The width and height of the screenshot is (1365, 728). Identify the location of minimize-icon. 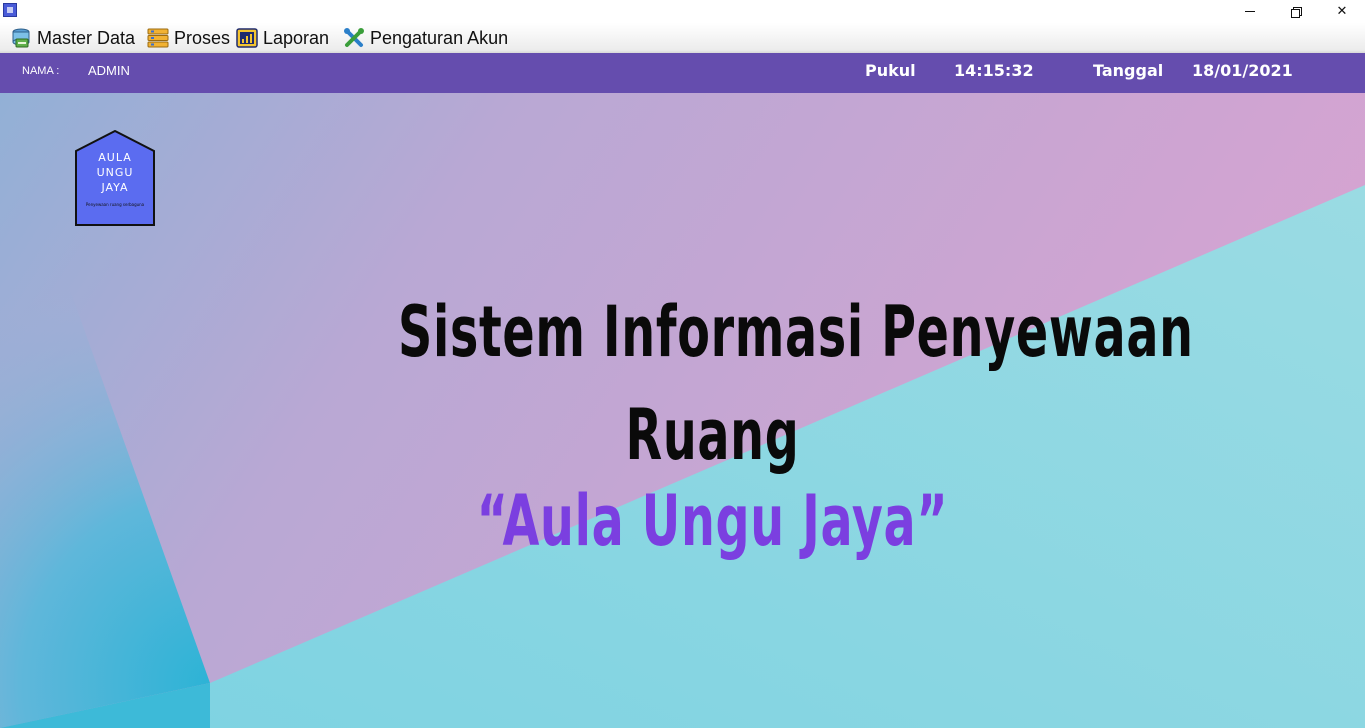
(1250, 11).